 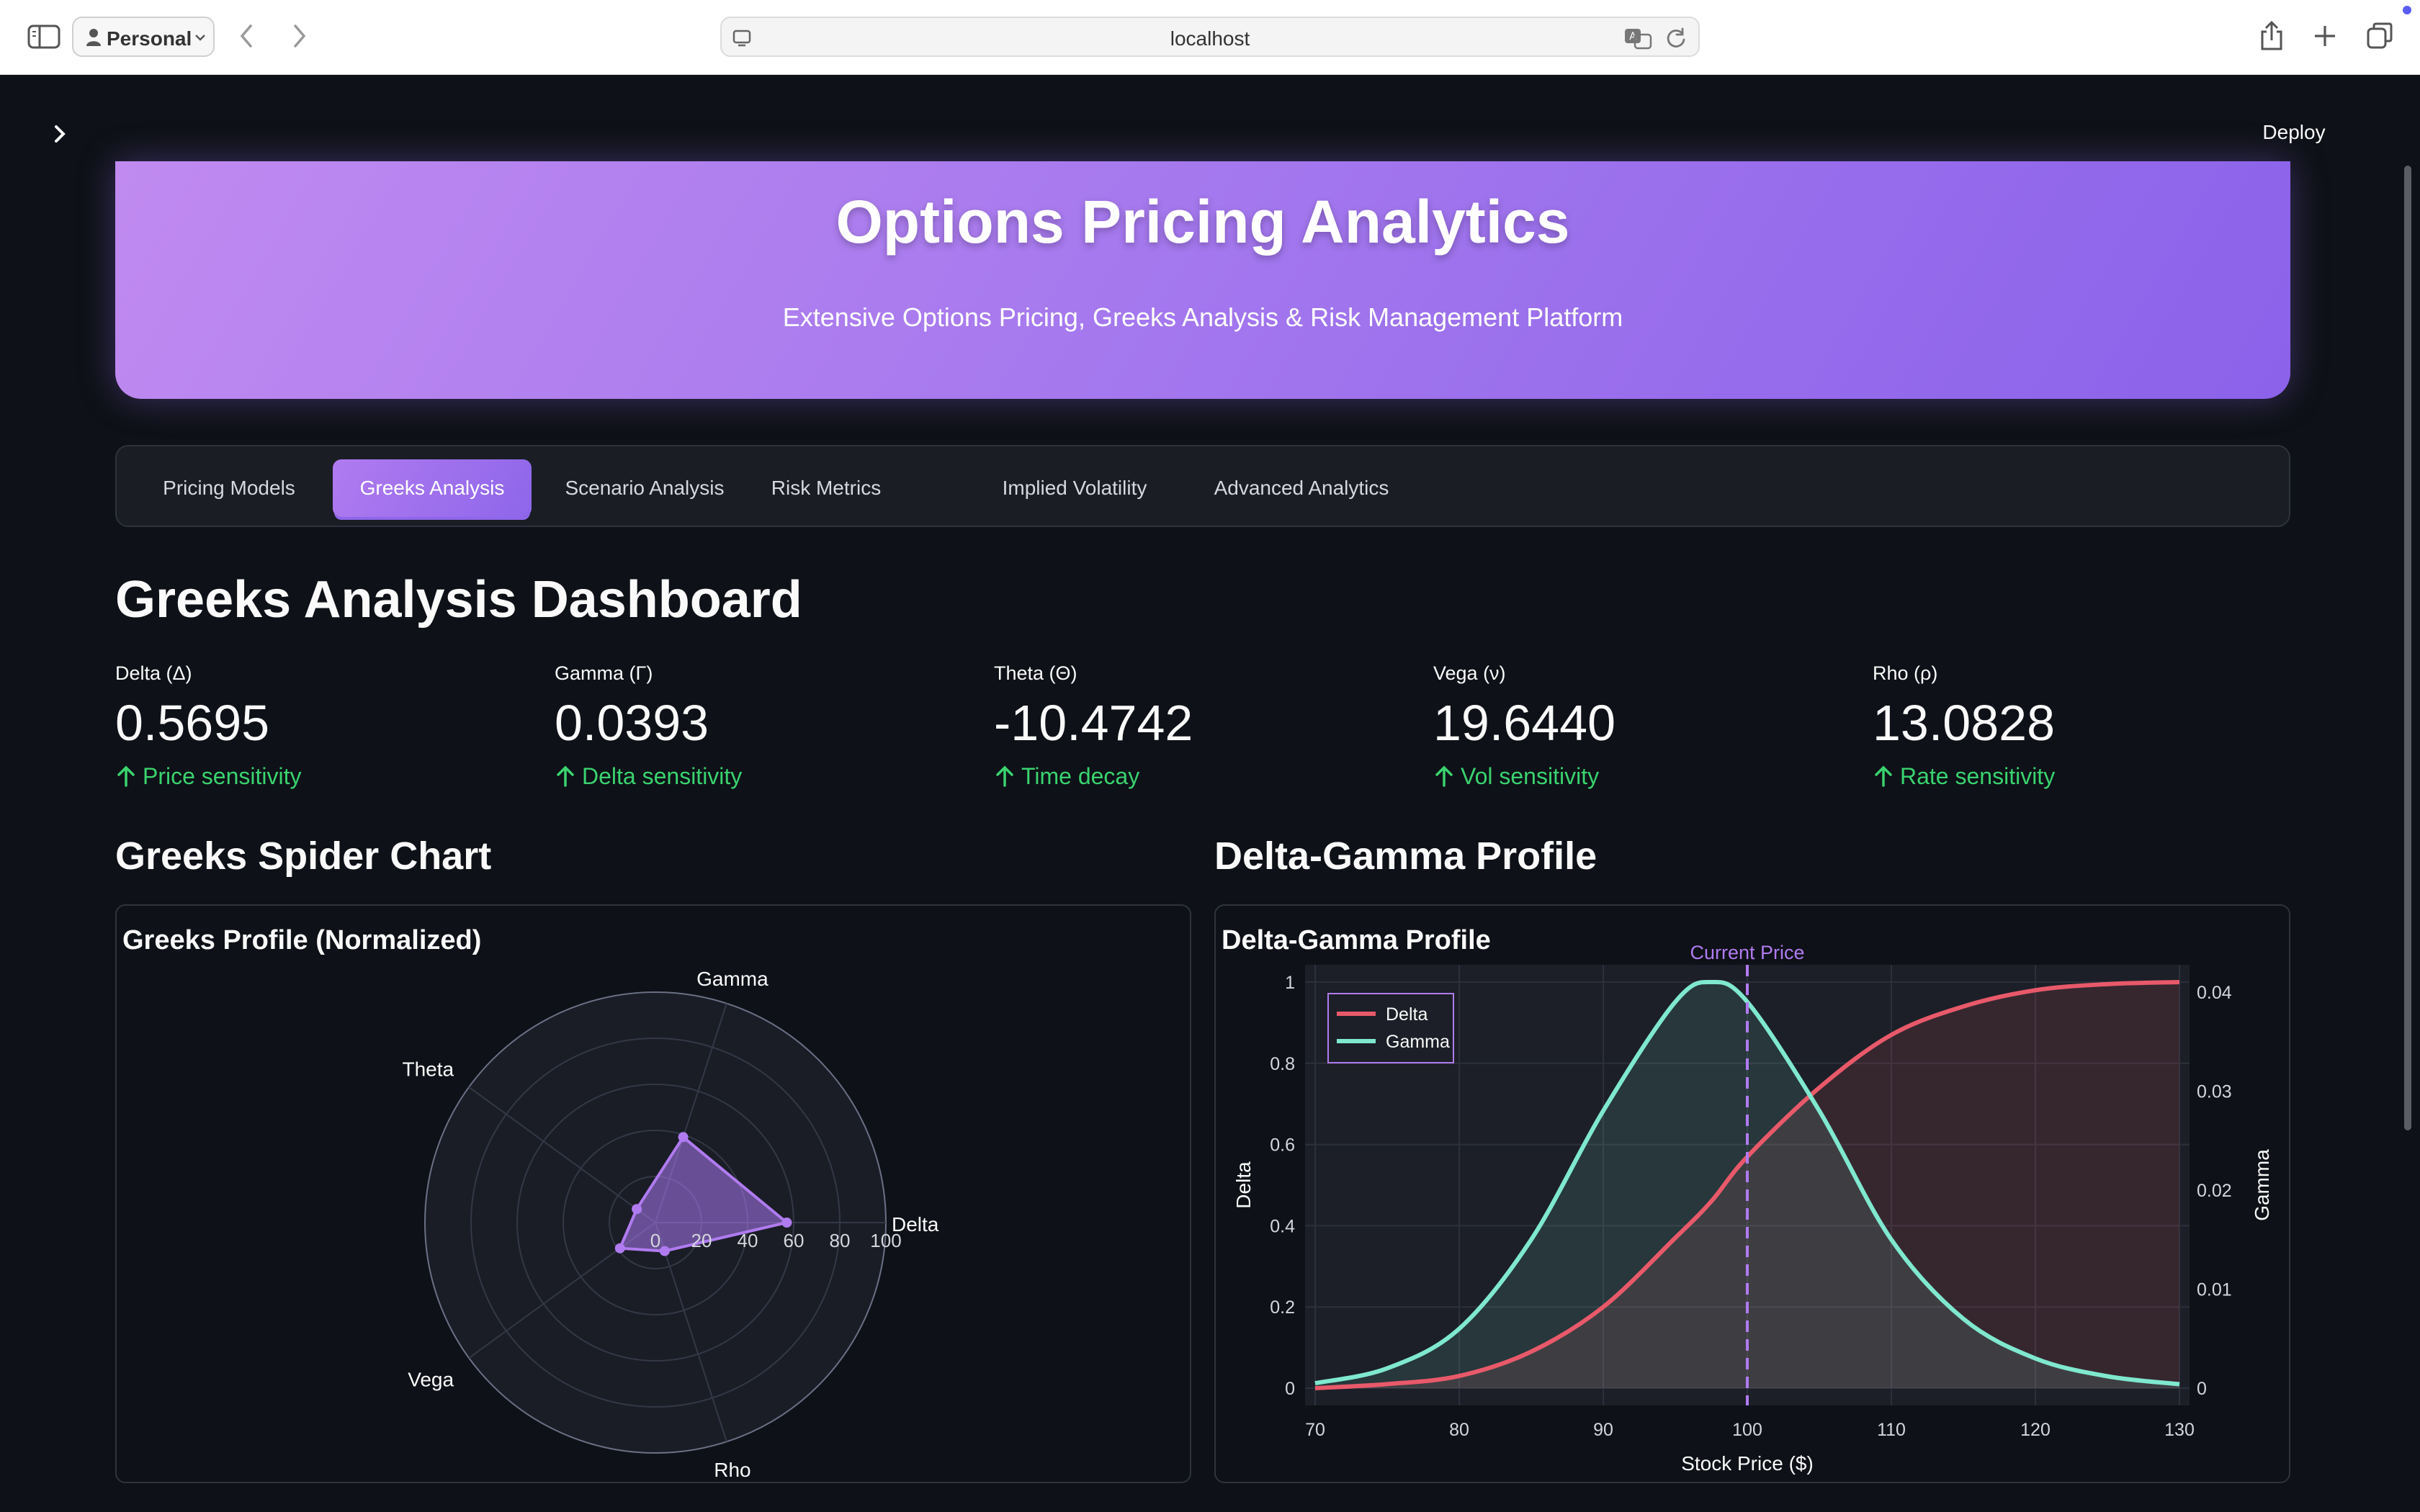 What do you see at coordinates (2035, 1430) in the screenshot?
I see `x-tick-label: 120` at bounding box center [2035, 1430].